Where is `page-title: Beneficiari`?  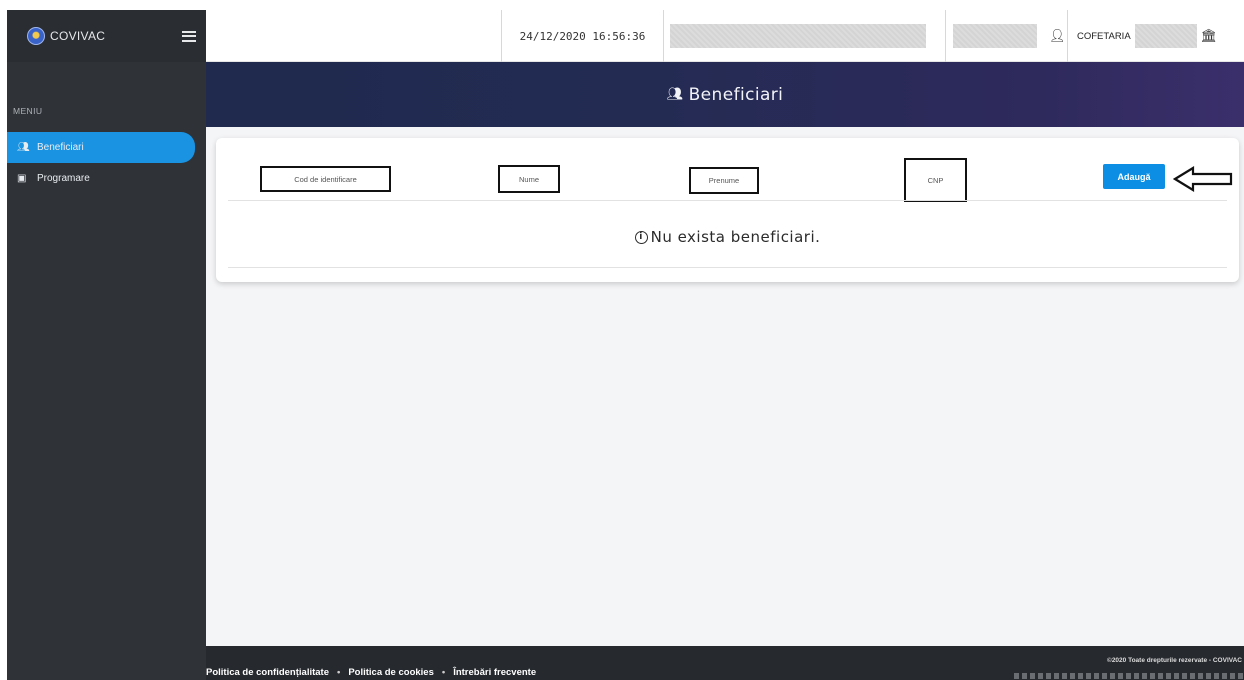 page-title: Beneficiari is located at coordinates (736, 94).